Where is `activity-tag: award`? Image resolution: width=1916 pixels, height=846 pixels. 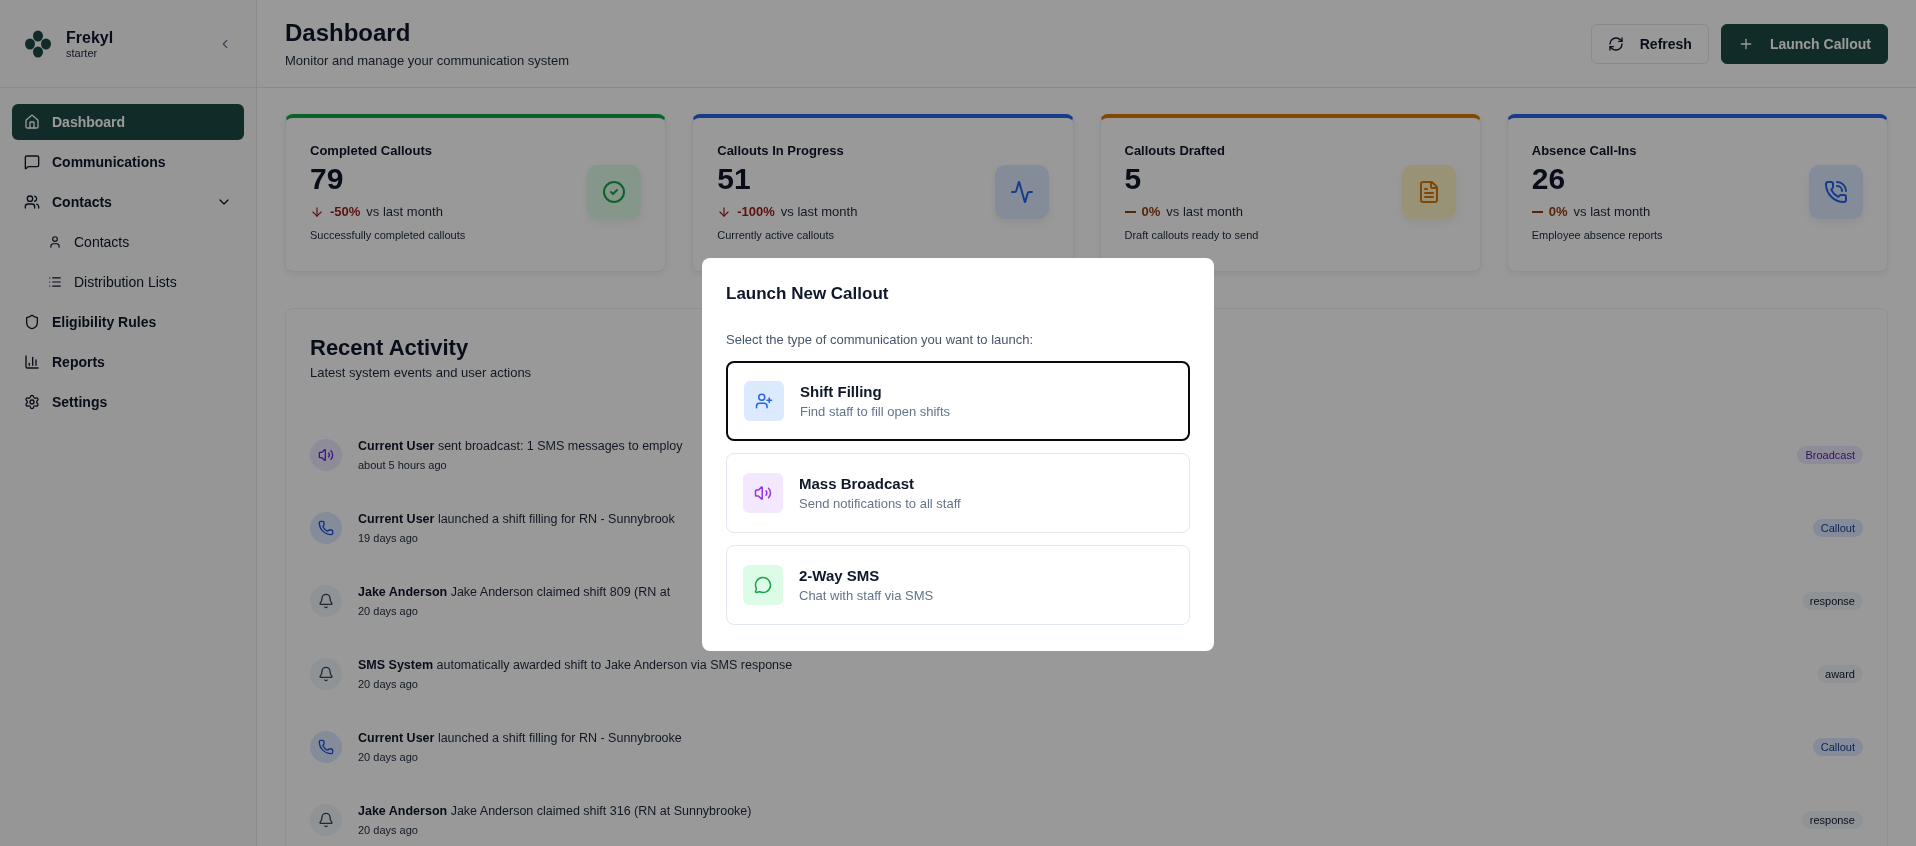 activity-tag: award is located at coordinates (1840, 673).